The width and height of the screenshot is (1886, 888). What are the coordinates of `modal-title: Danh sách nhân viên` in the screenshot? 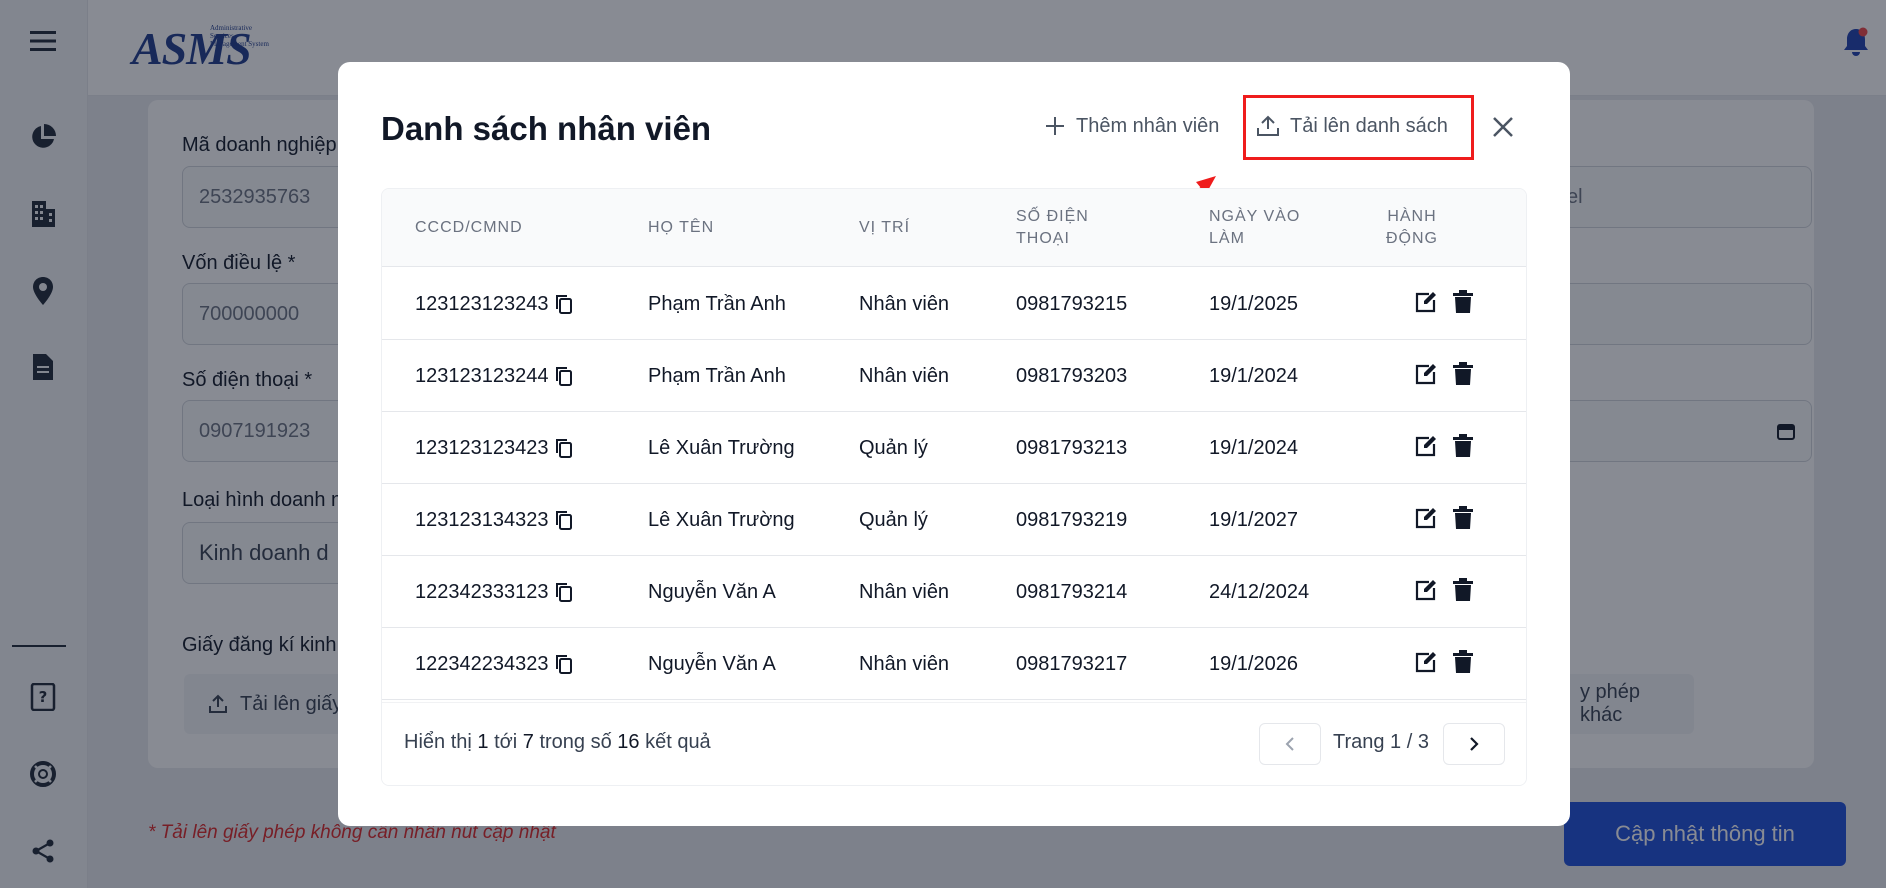 It's located at (546, 128).